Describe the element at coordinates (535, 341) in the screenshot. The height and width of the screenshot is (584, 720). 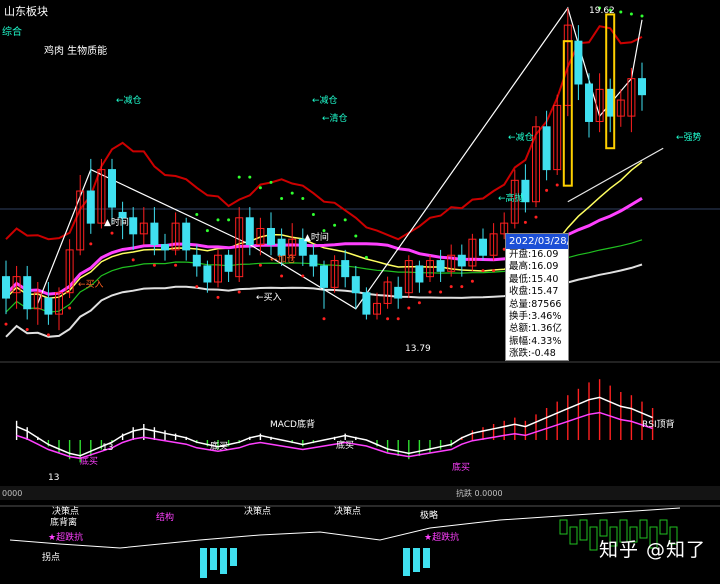
I see `tooltip-row: 振幅:4.33%` at that location.